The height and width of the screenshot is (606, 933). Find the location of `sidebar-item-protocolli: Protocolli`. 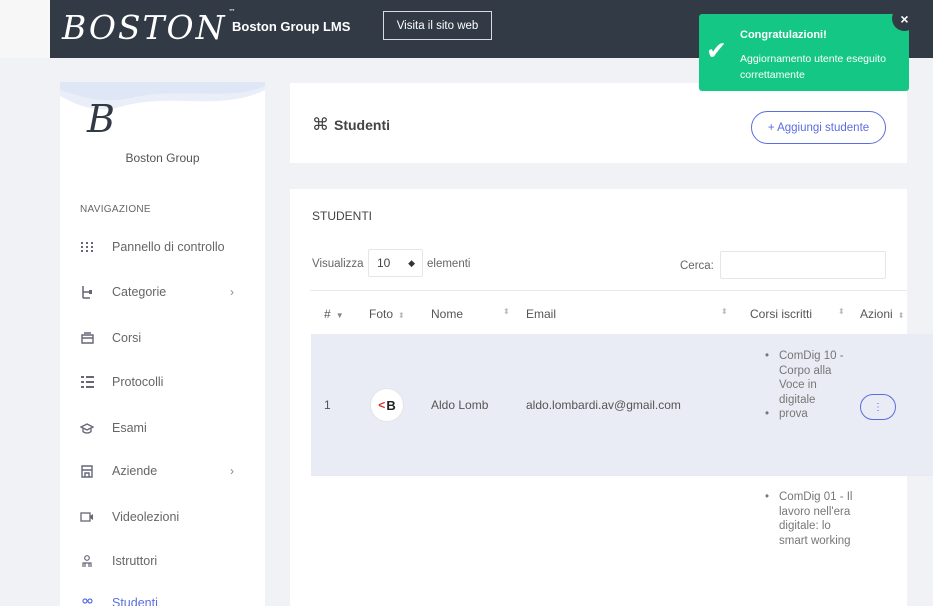

sidebar-item-protocolli: Protocolli is located at coordinates (162, 382).